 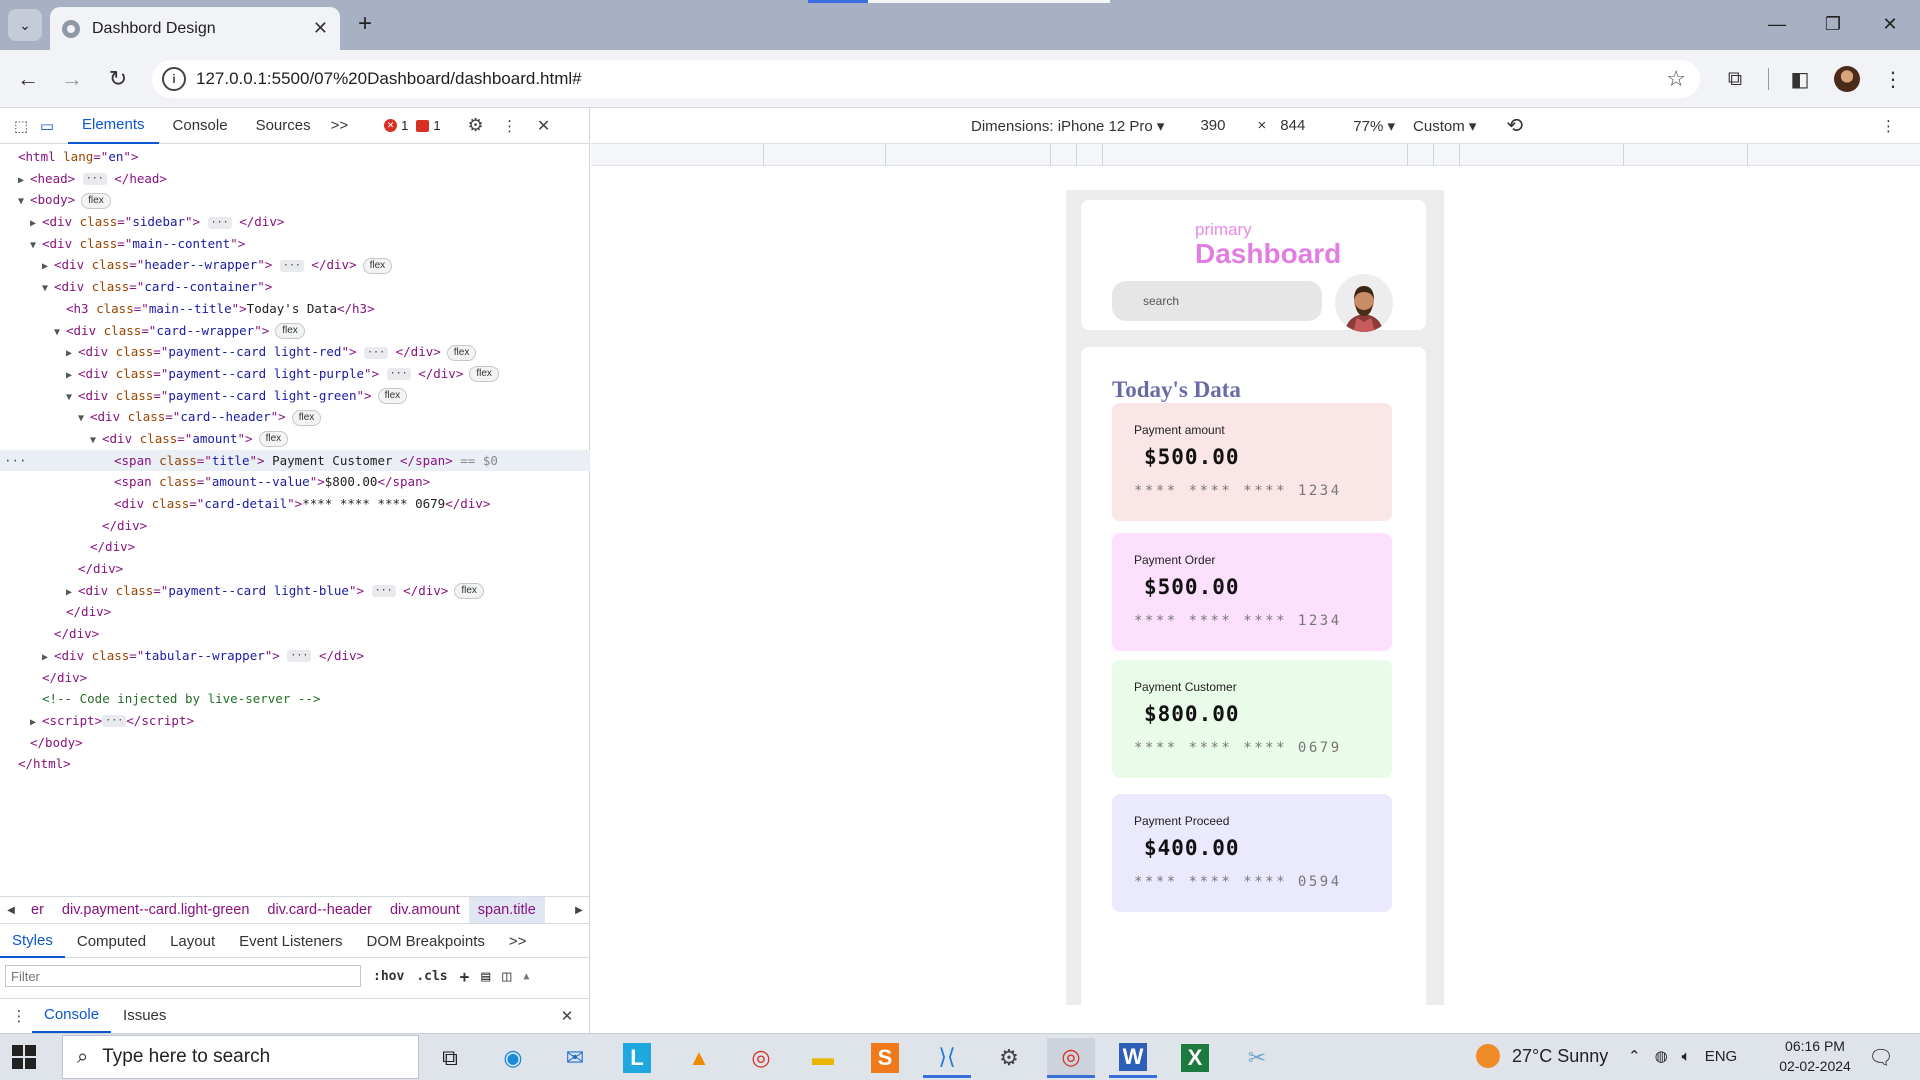 What do you see at coordinates (143, 243) in the screenshot?
I see `dom-node-markup: <div class="main--content">` at bounding box center [143, 243].